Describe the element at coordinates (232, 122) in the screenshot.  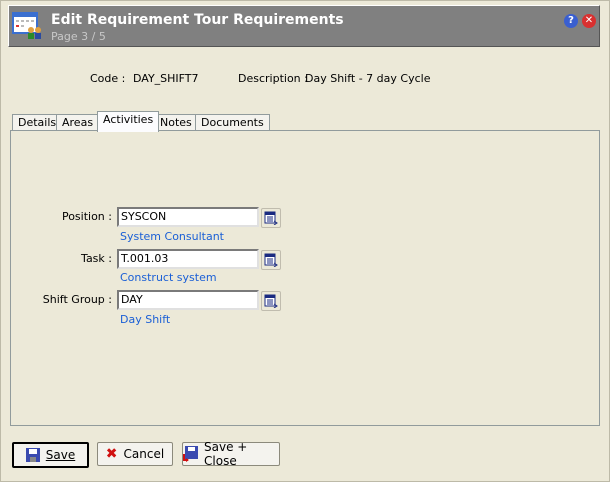
I see `tab-documents: Documents` at that location.